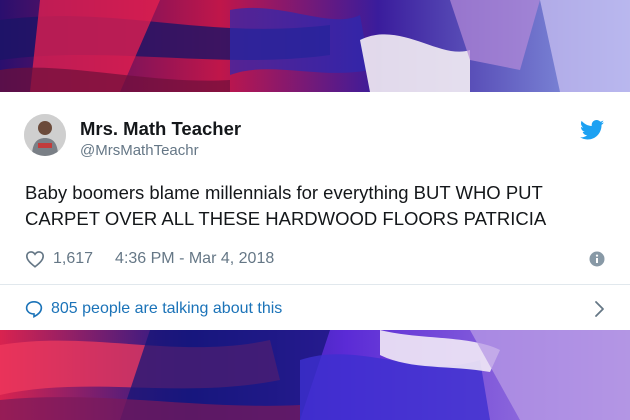 This screenshot has width=630, height=420. I want to click on like-count: 1,617, so click(73, 259).